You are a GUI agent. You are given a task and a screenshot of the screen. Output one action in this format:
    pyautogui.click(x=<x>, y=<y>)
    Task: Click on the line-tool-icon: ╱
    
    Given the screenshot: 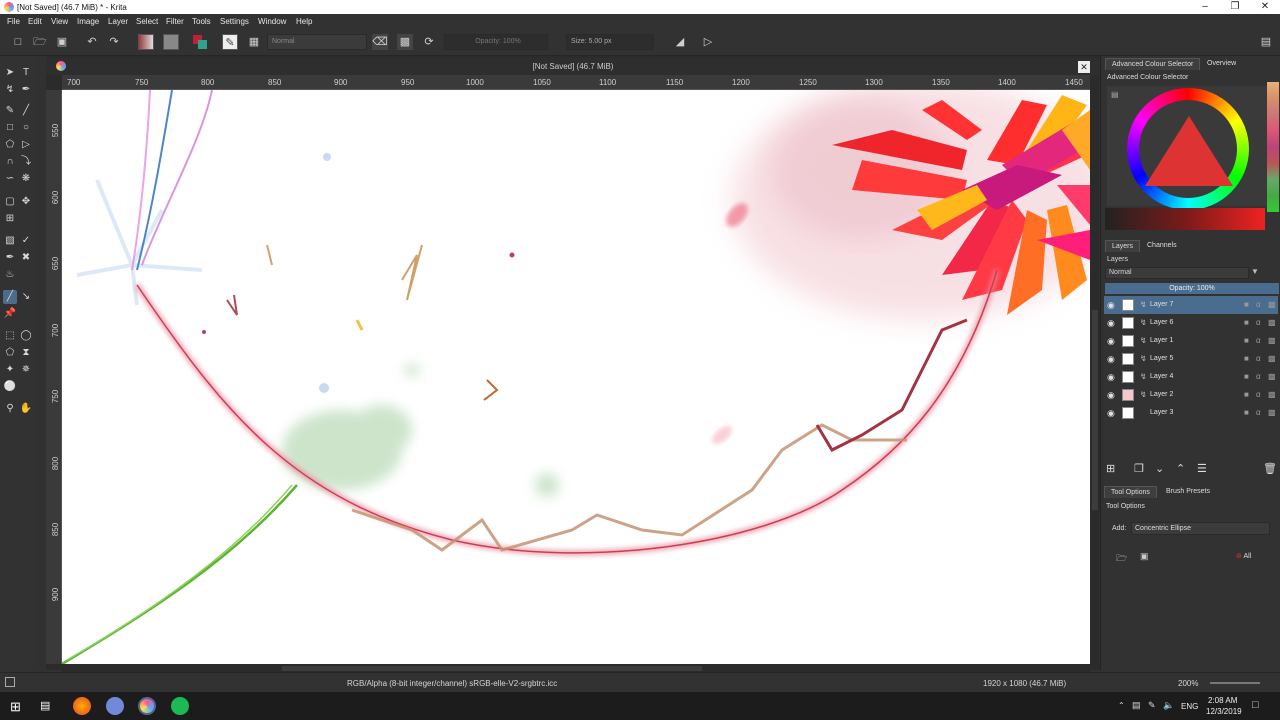 What is the action you would take?
    pyautogui.click(x=26, y=111)
    